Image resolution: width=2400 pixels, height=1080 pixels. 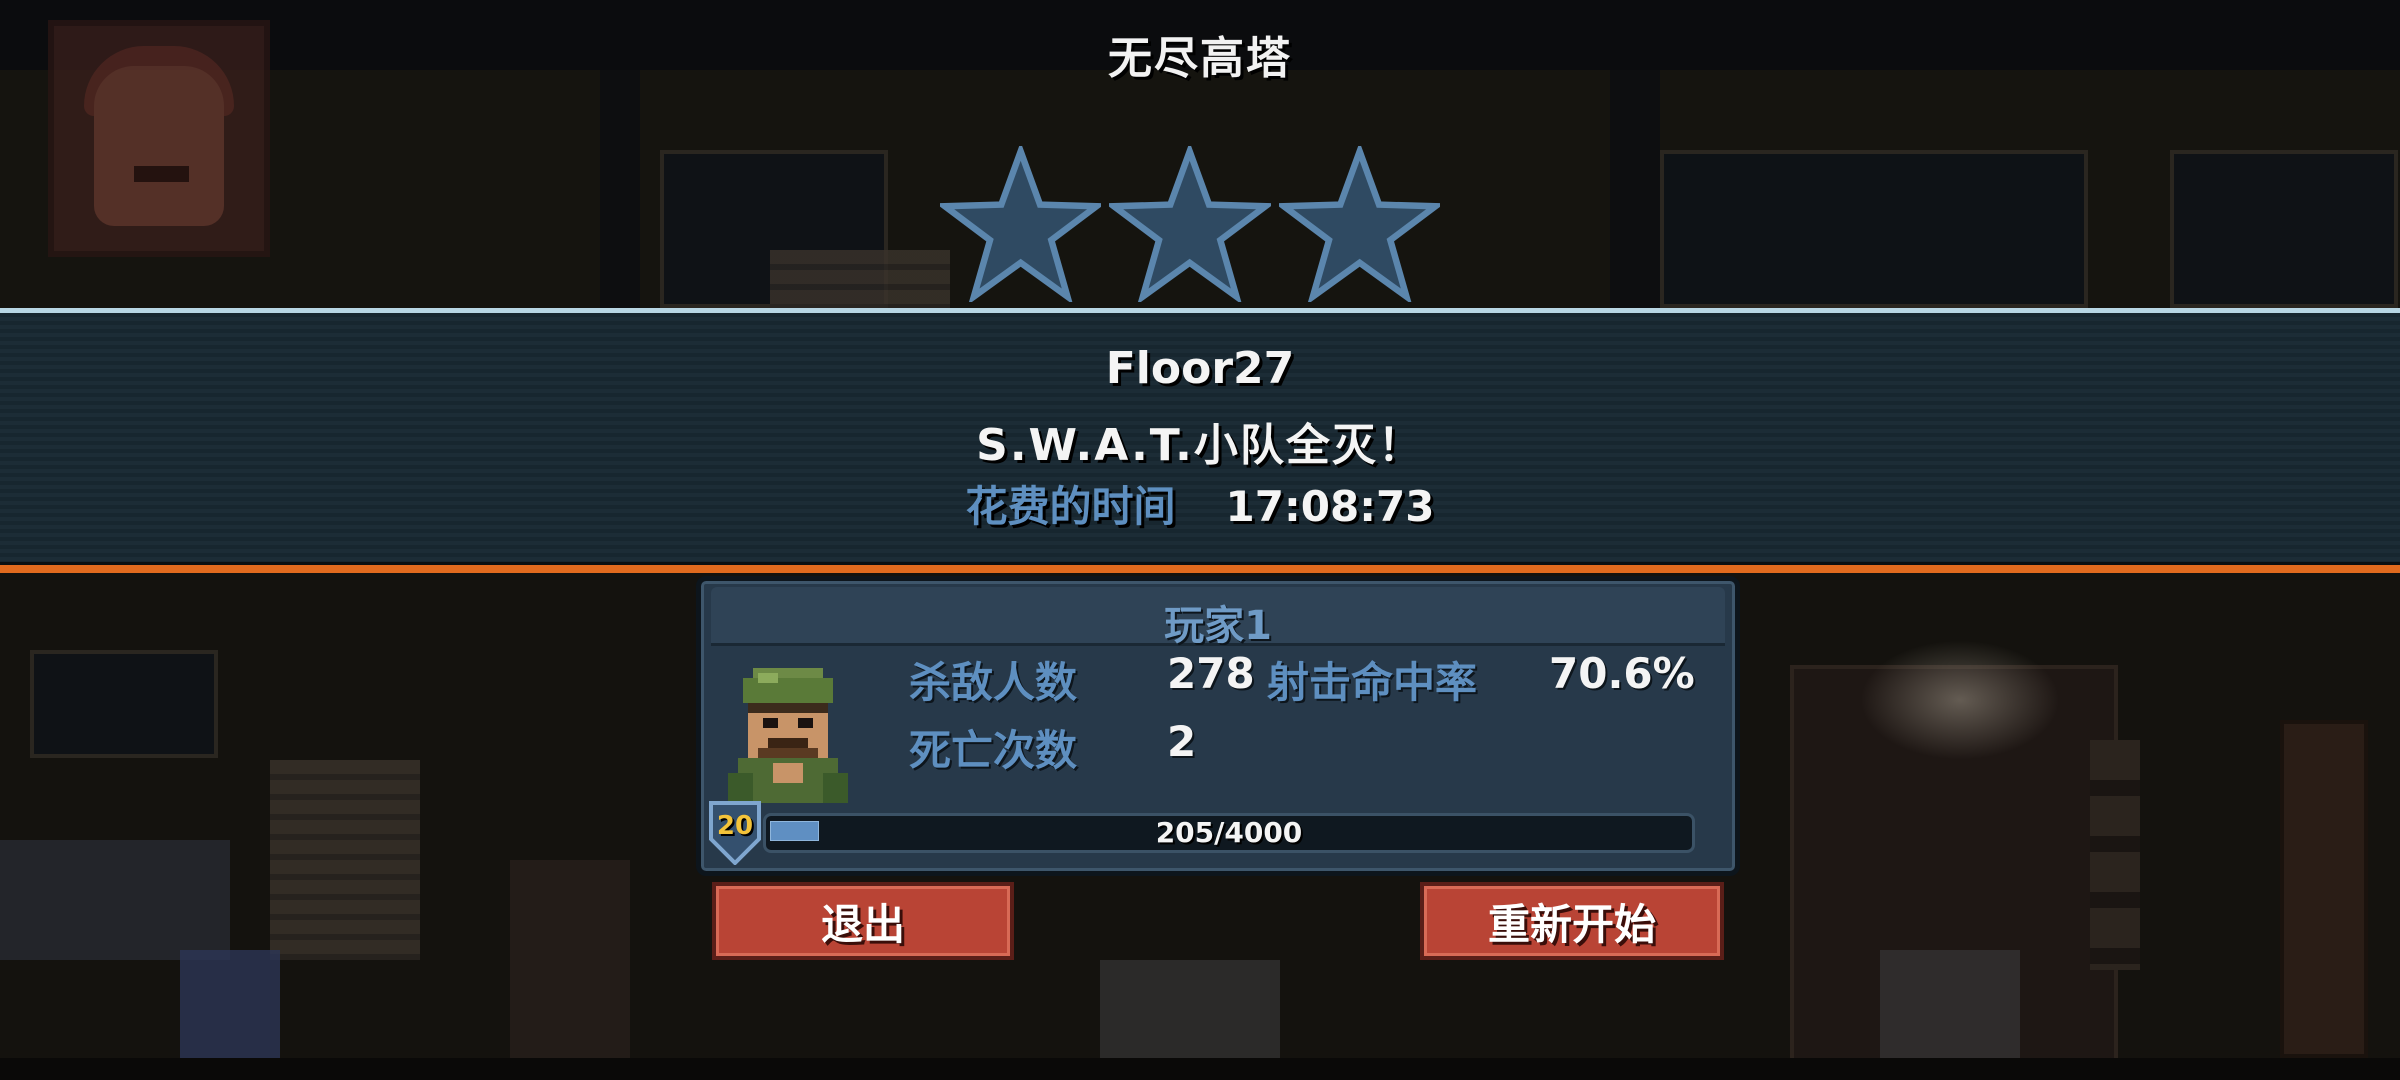 What do you see at coordinates (1960, 700) in the screenshot?
I see `ceiling-lamp` at bounding box center [1960, 700].